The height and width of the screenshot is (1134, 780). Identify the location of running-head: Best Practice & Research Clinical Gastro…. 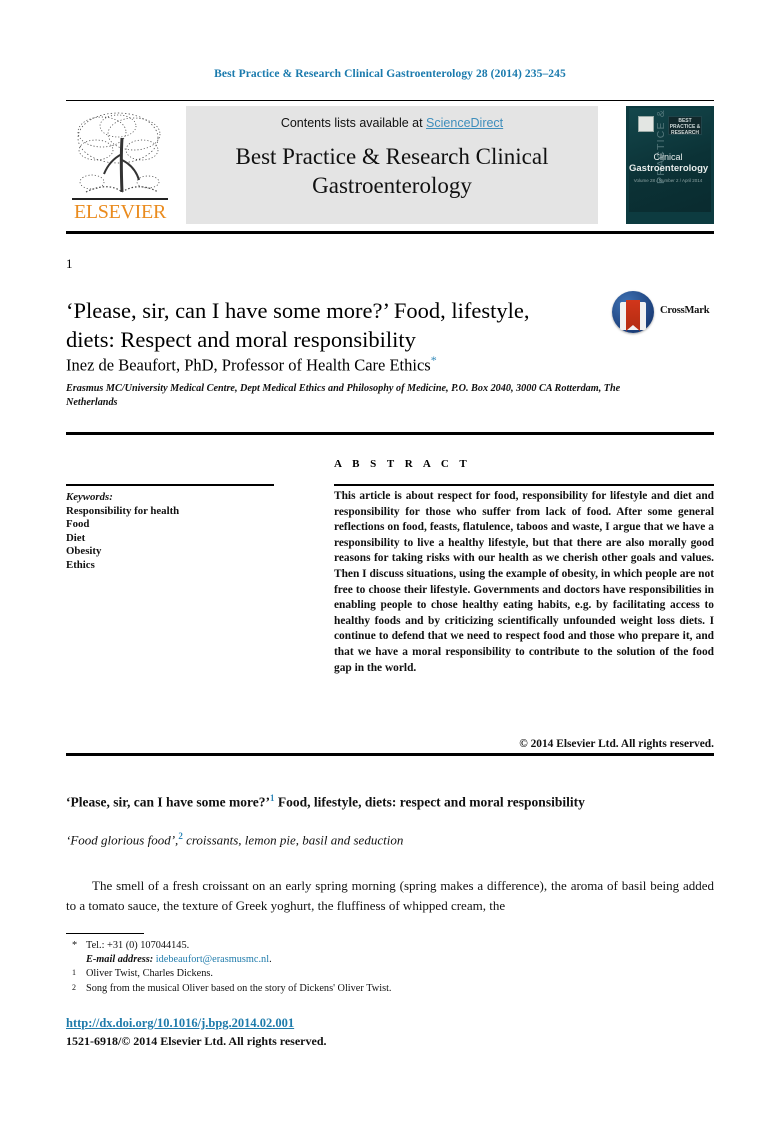
(390, 74).